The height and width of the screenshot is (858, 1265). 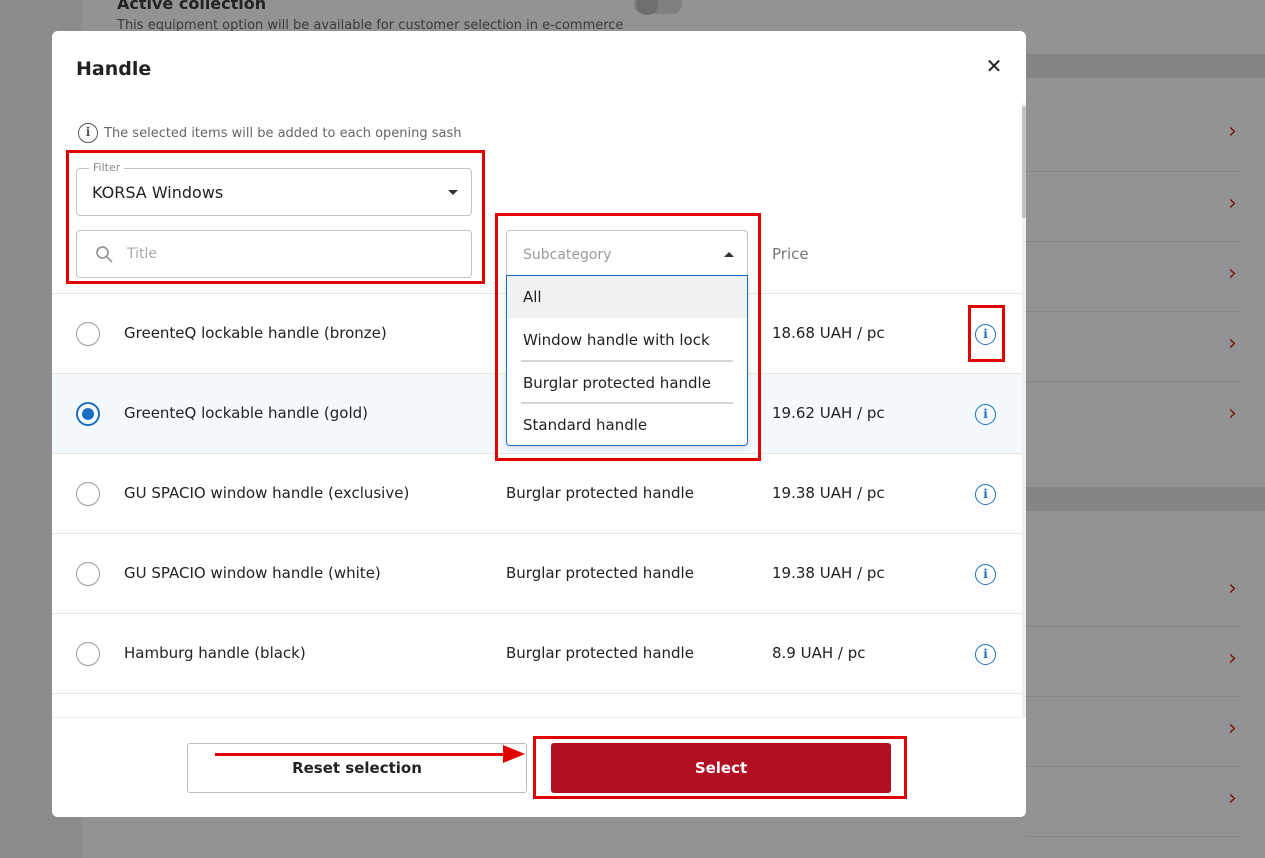 What do you see at coordinates (107, 167) in the screenshot?
I see `filter-legend: Filter` at bounding box center [107, 167].